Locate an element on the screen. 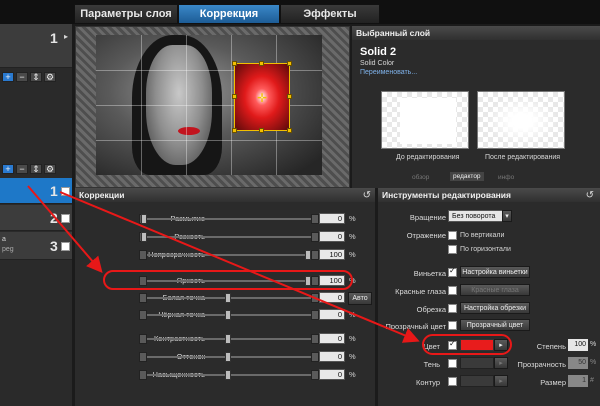 The height and width of the screenshot is (406, 600). sharpness-slider is located at coordinates (229, 237).